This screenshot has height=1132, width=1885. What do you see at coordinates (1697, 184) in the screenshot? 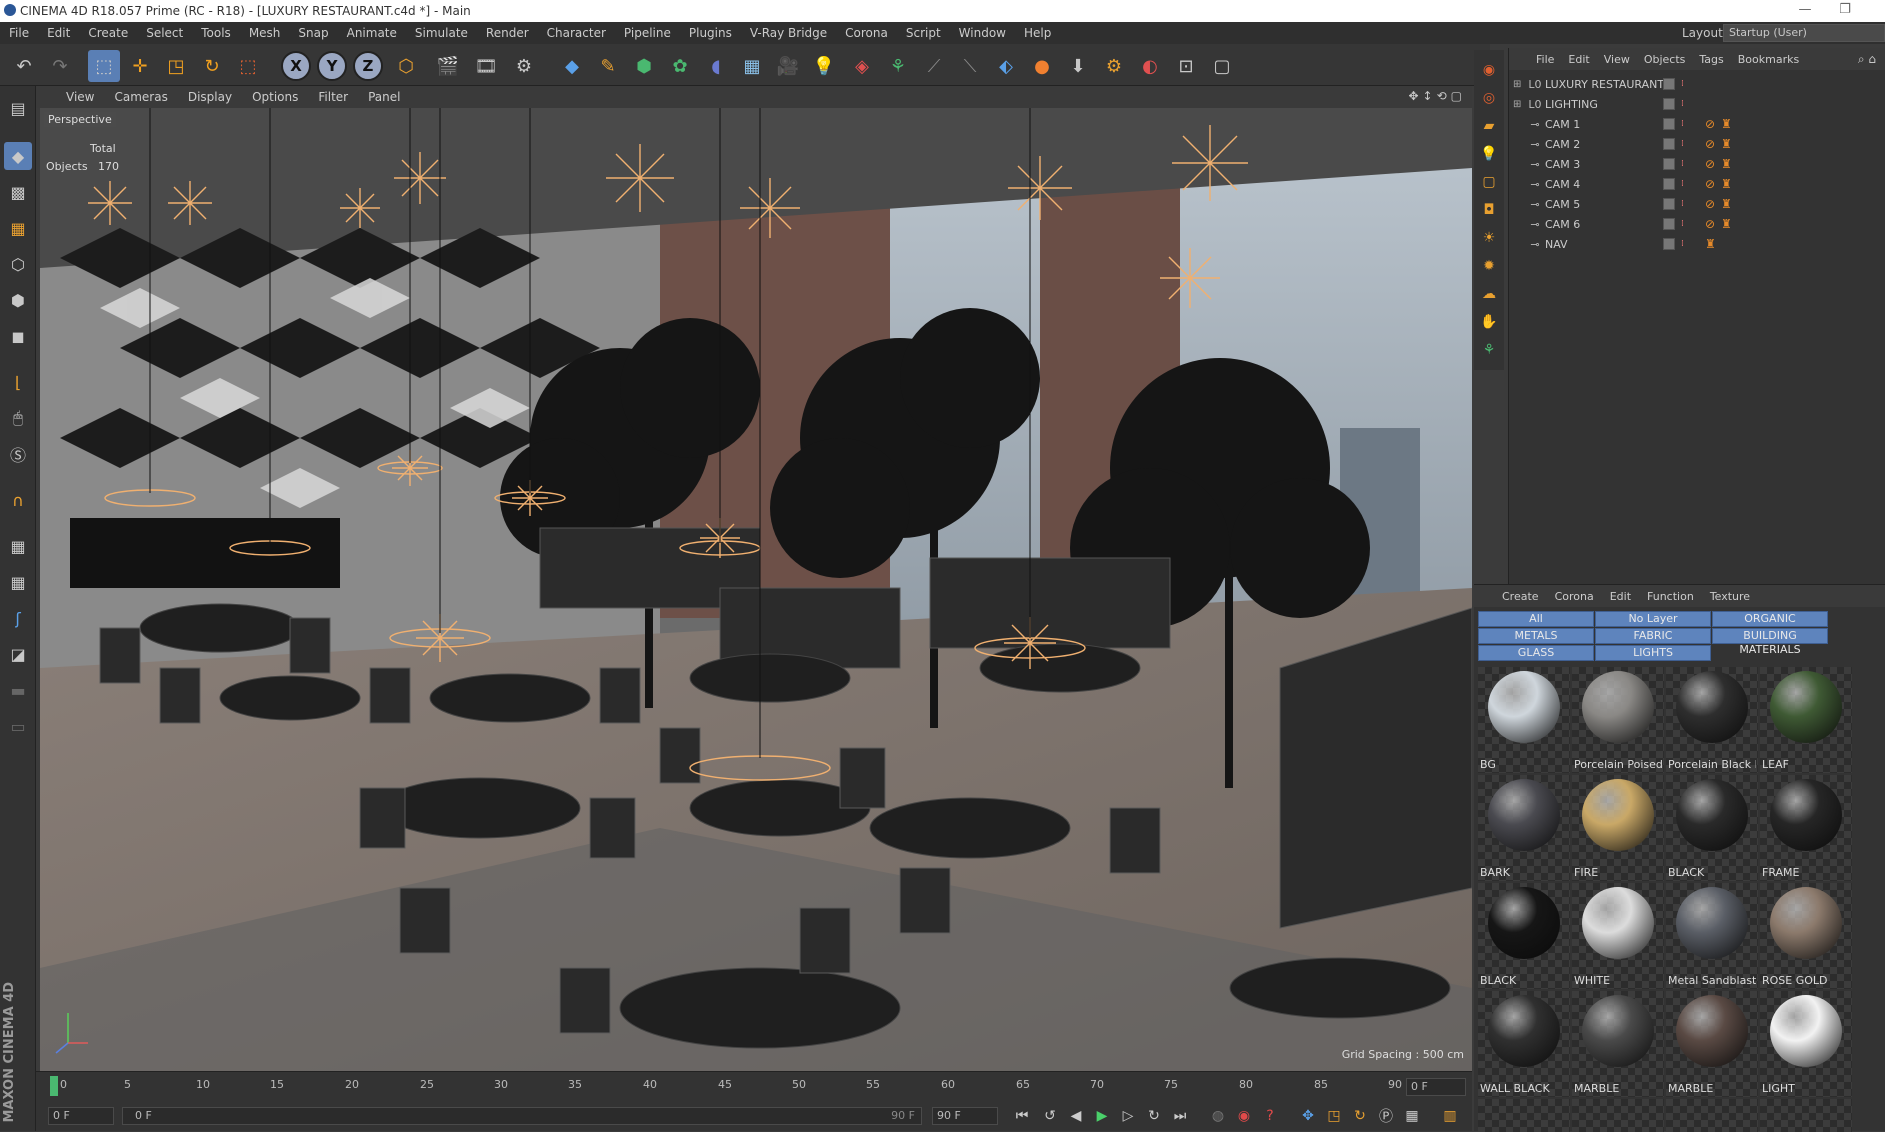
I see `object-row: ⊸ CAM 4 ⁞ ⊘ ♜` at bounding box center [1697, 184].